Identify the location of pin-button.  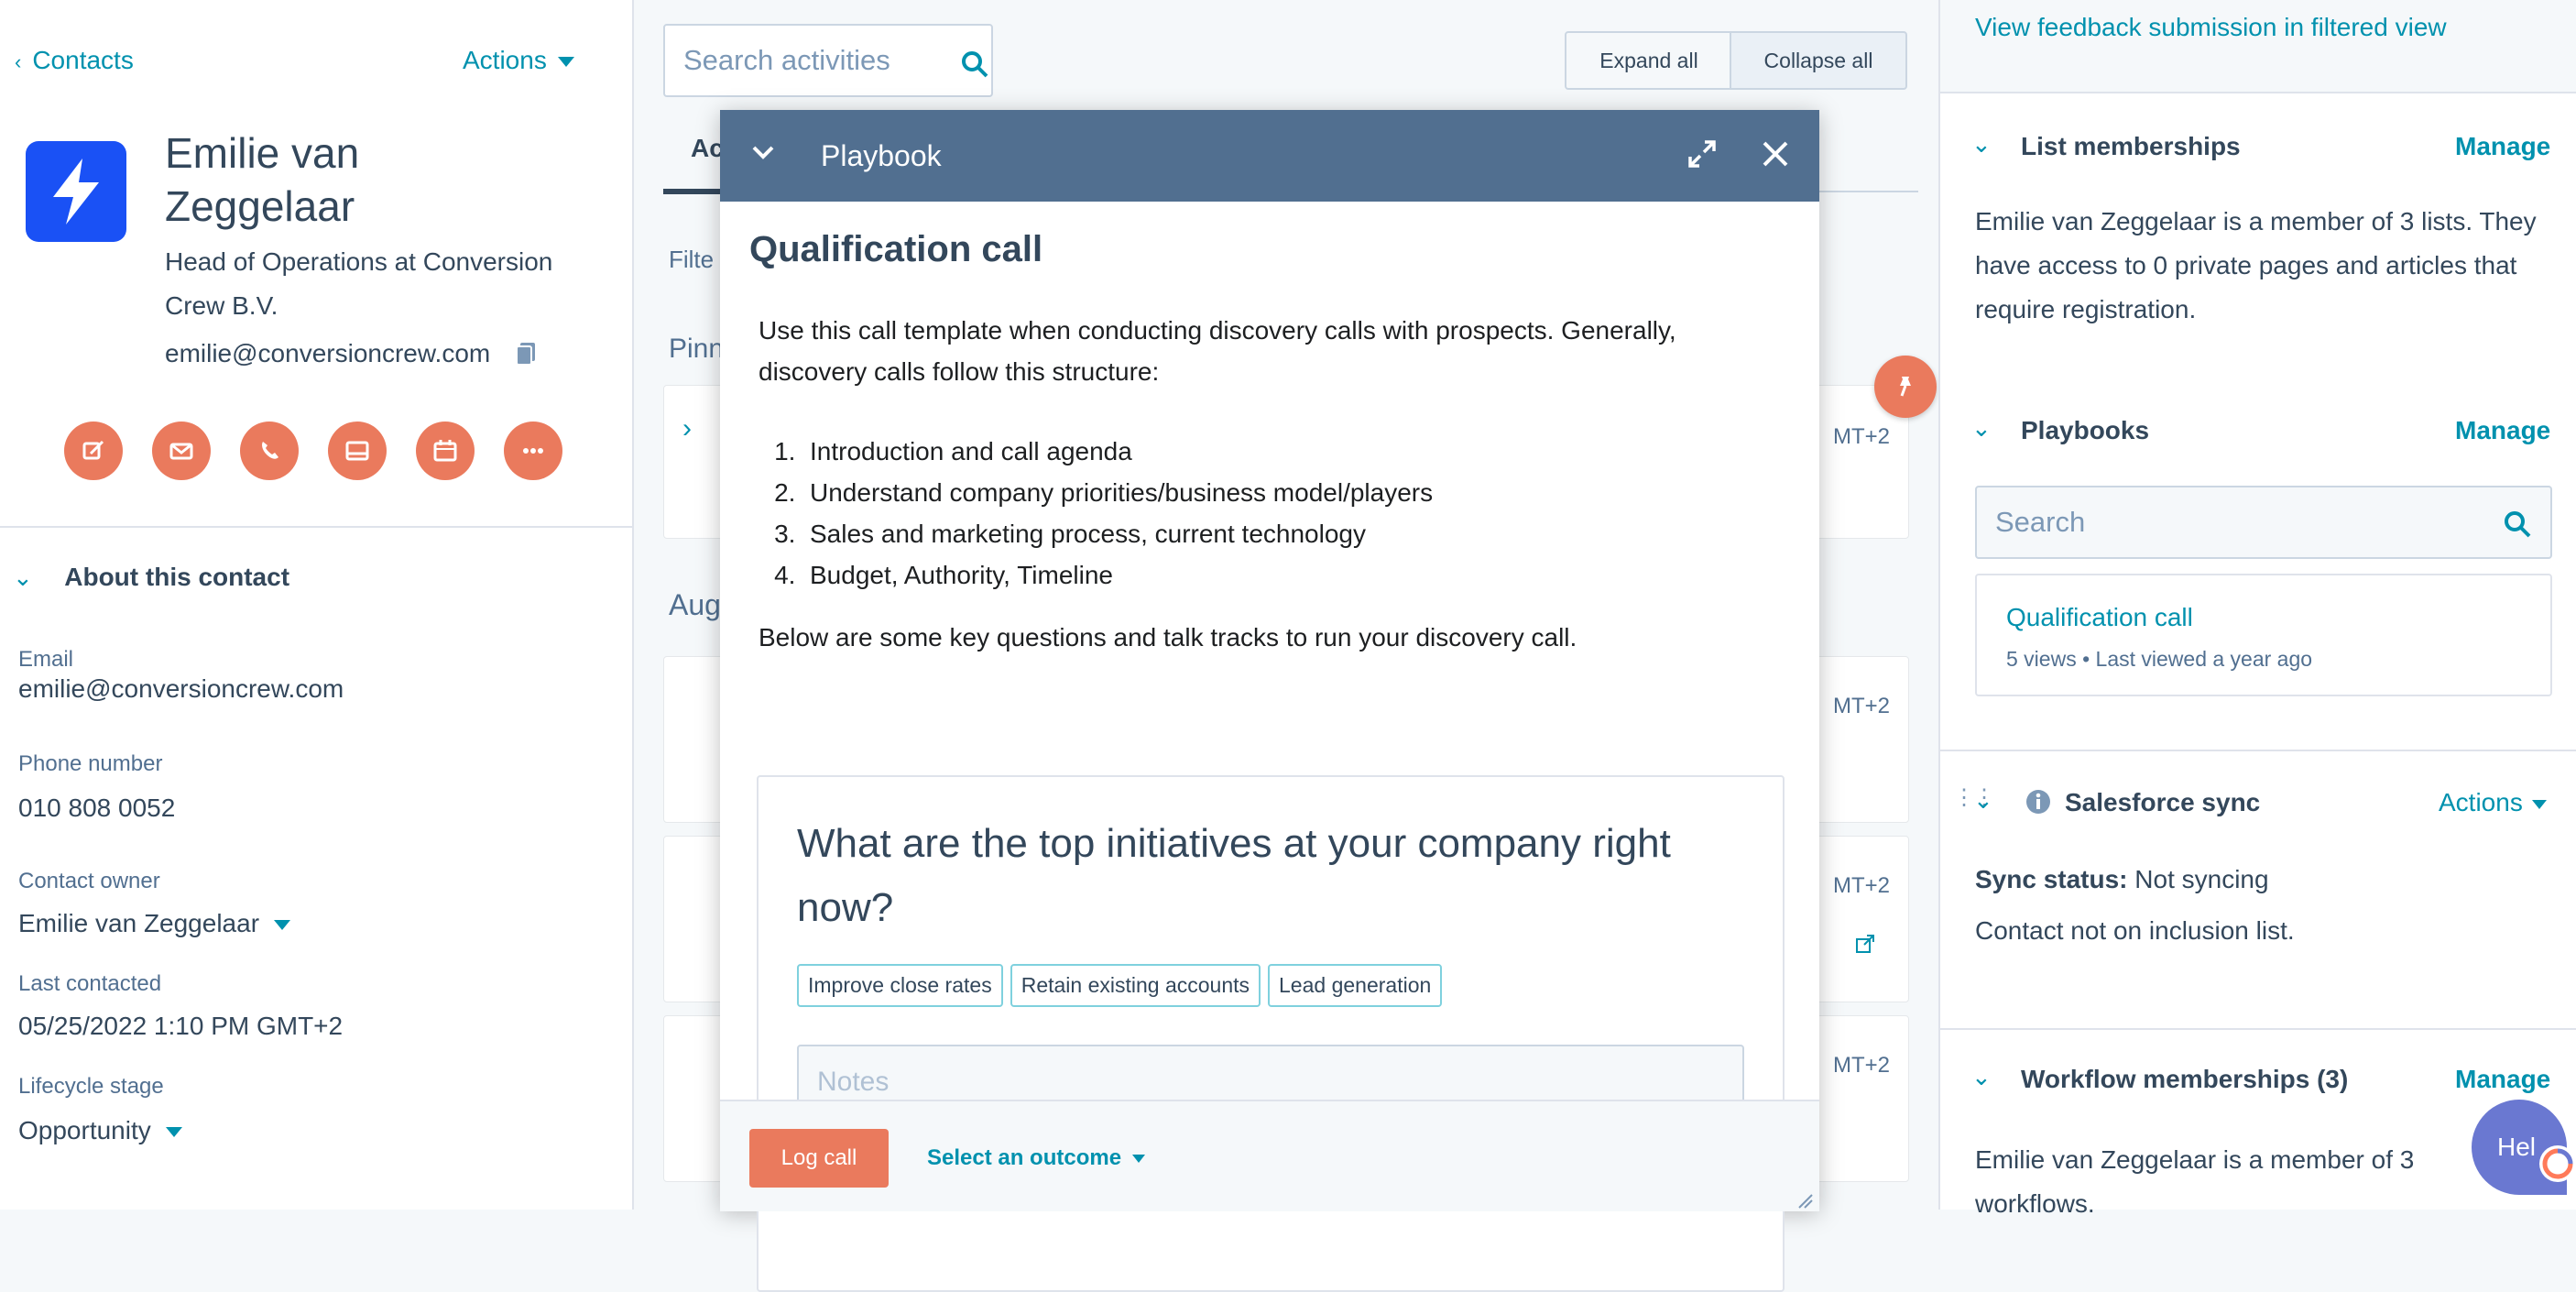
(1906, 387).